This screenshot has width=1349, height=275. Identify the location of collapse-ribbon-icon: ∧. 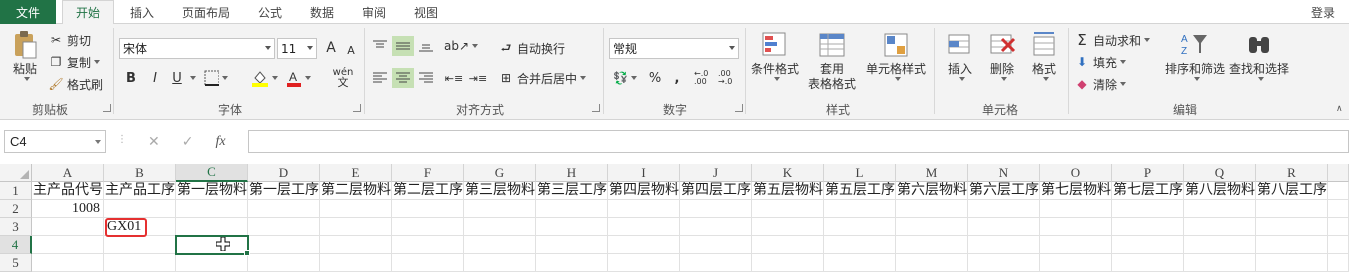
(1339, 109).